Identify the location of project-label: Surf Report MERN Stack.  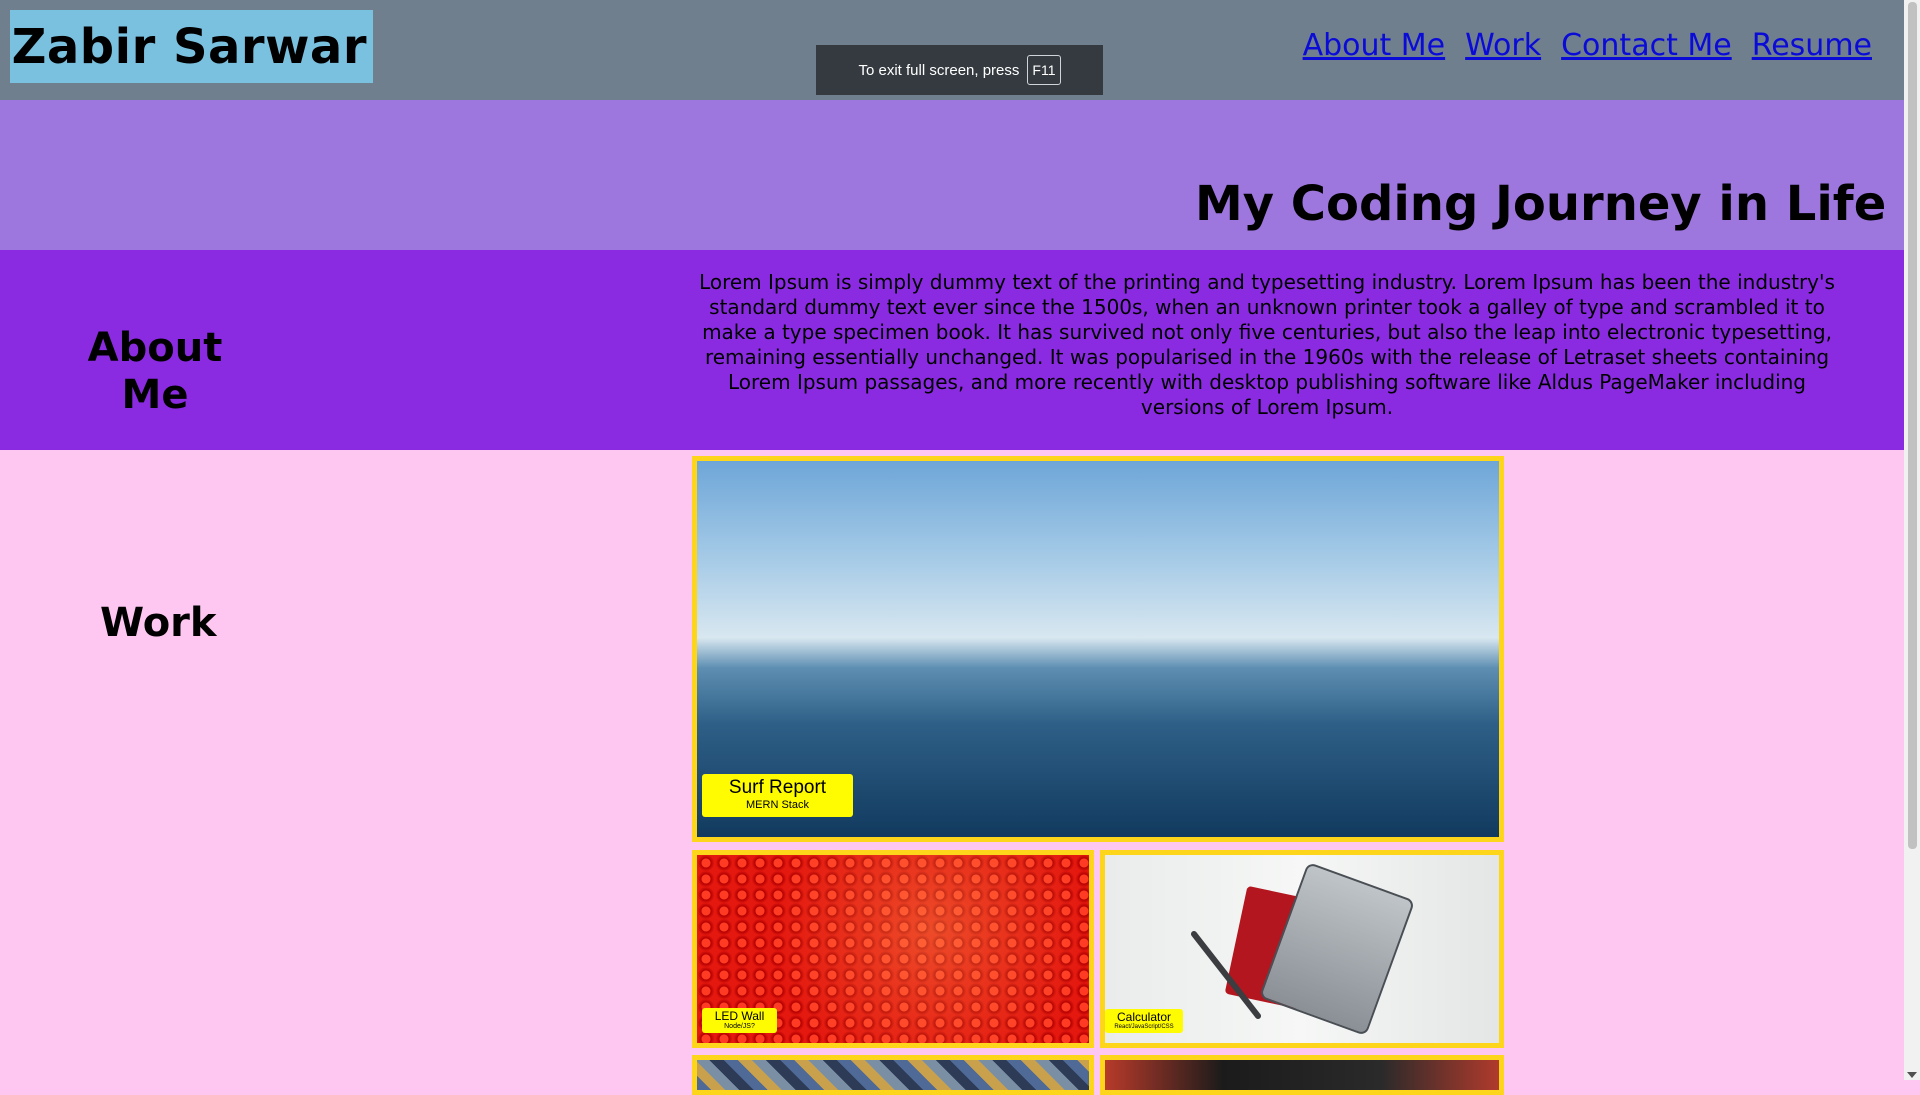
(777, 795).